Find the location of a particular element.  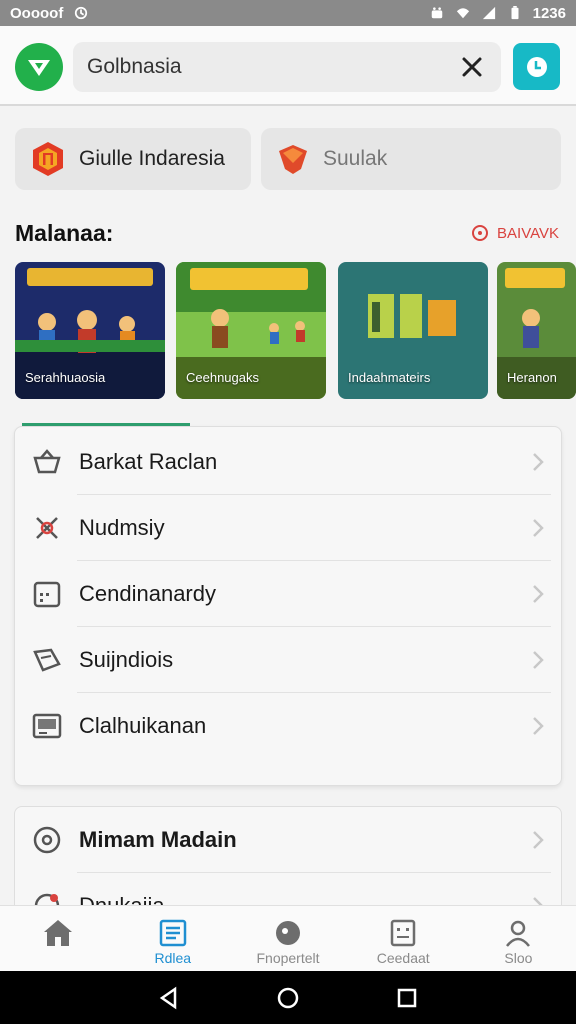

nav-ceedaat: Ceedaat is located at coordinates (403, 938).